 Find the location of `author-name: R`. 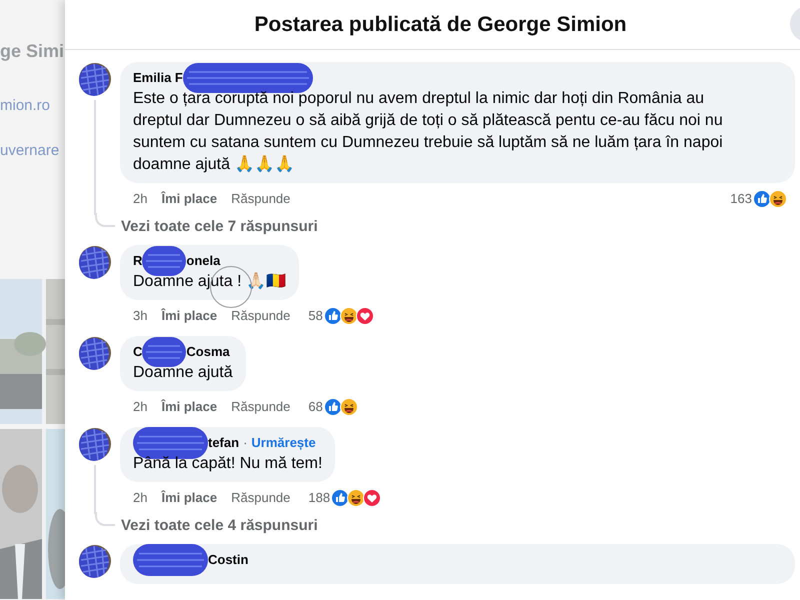

author-name: R is located at coordinates (137, 261).